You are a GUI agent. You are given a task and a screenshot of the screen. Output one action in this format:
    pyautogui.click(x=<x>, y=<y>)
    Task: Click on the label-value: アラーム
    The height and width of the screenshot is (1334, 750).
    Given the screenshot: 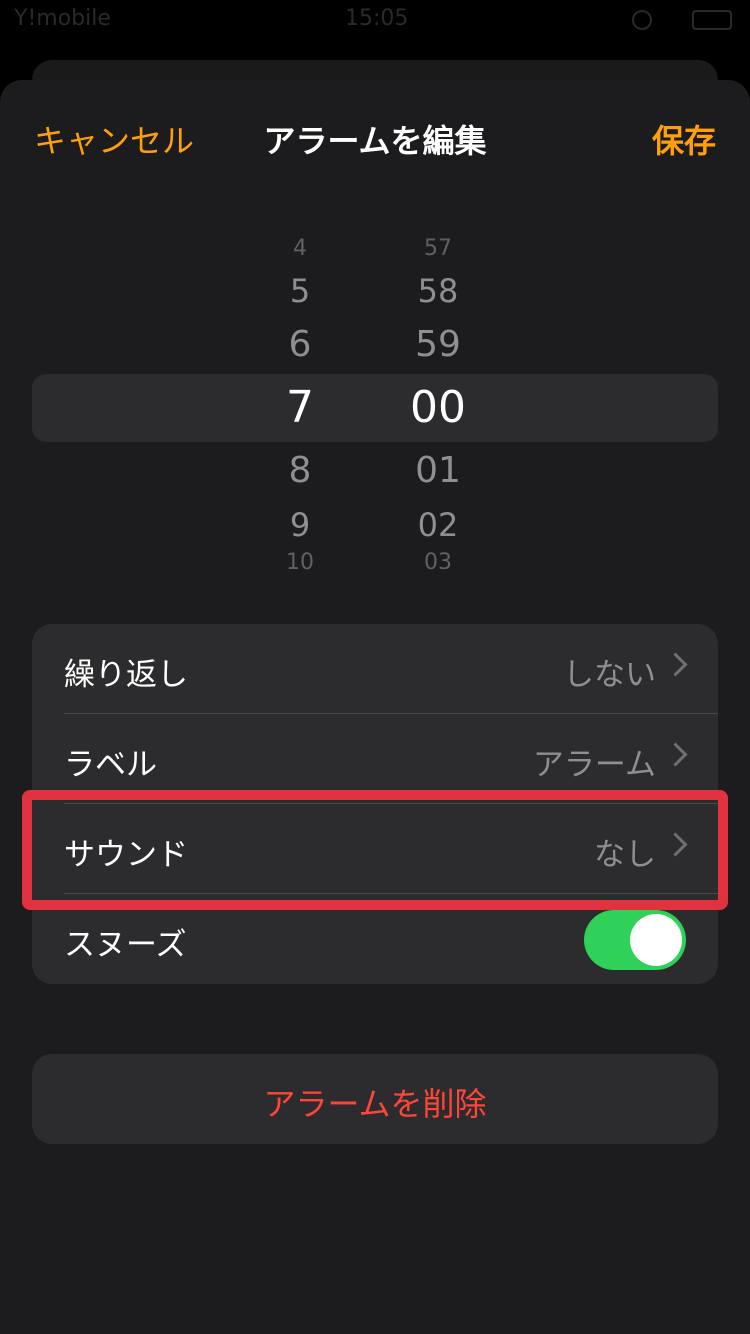 What is the action you would take?
    pyautogui.click(x=594, y=765)
    